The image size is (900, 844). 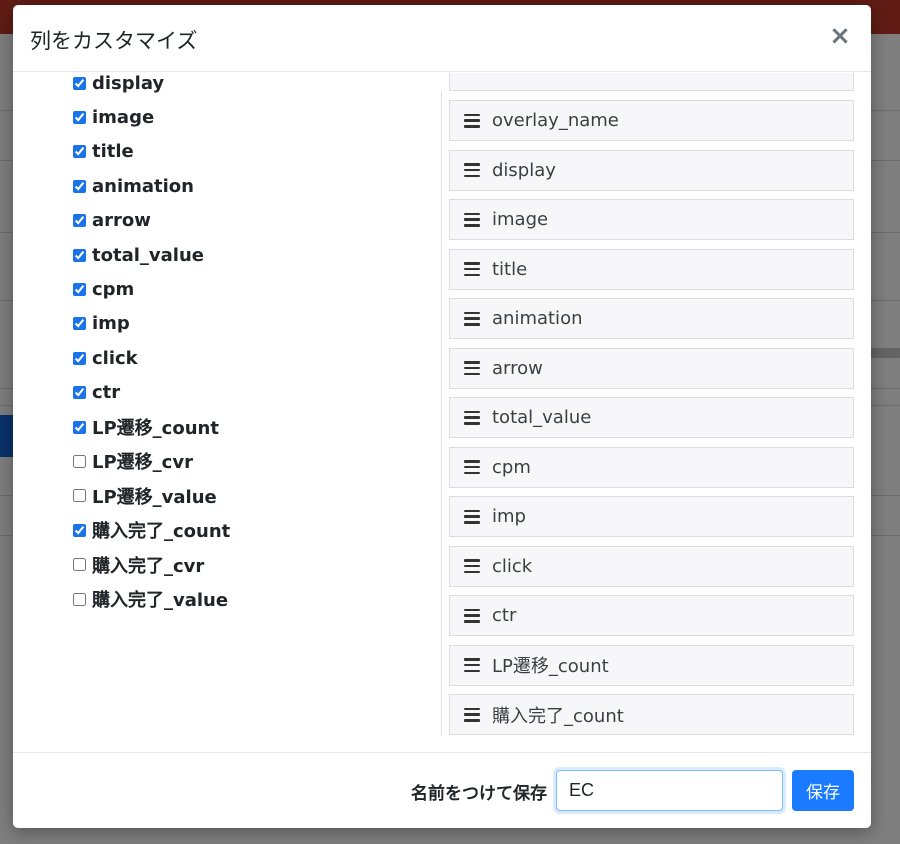 I want to click on sortable-column-item: cpm, so click(x=651, y=467).